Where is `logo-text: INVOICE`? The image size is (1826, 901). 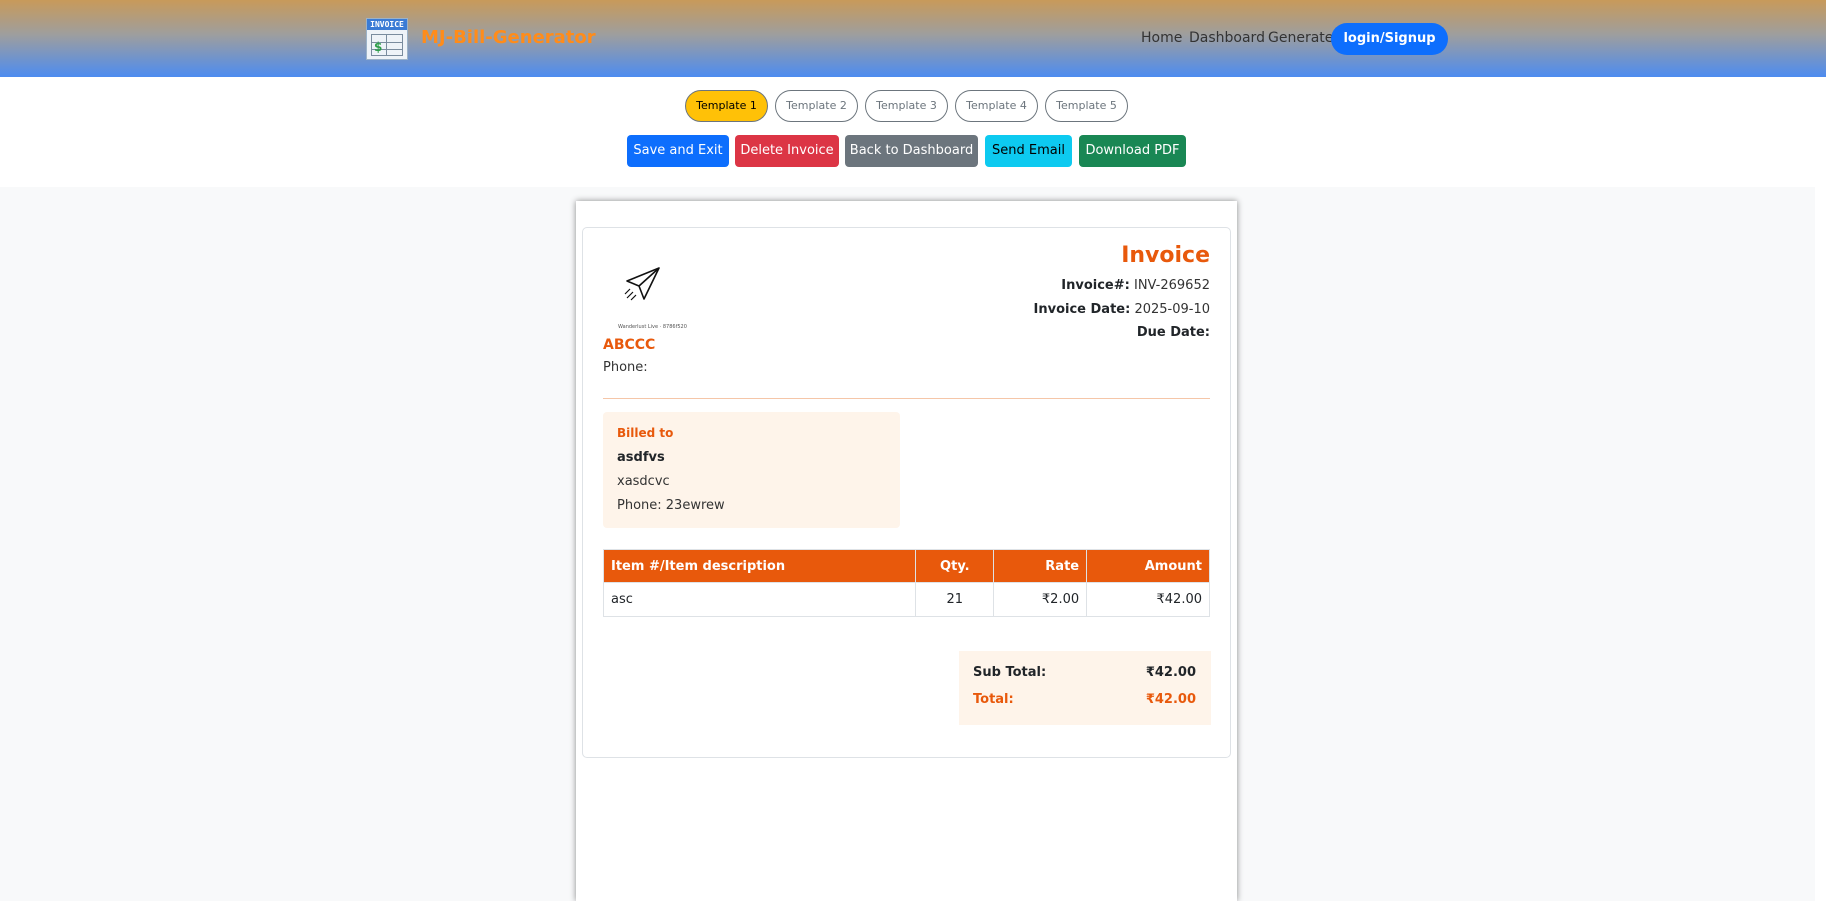
logo-text: INVOICE is located at coordinates (387, 24).